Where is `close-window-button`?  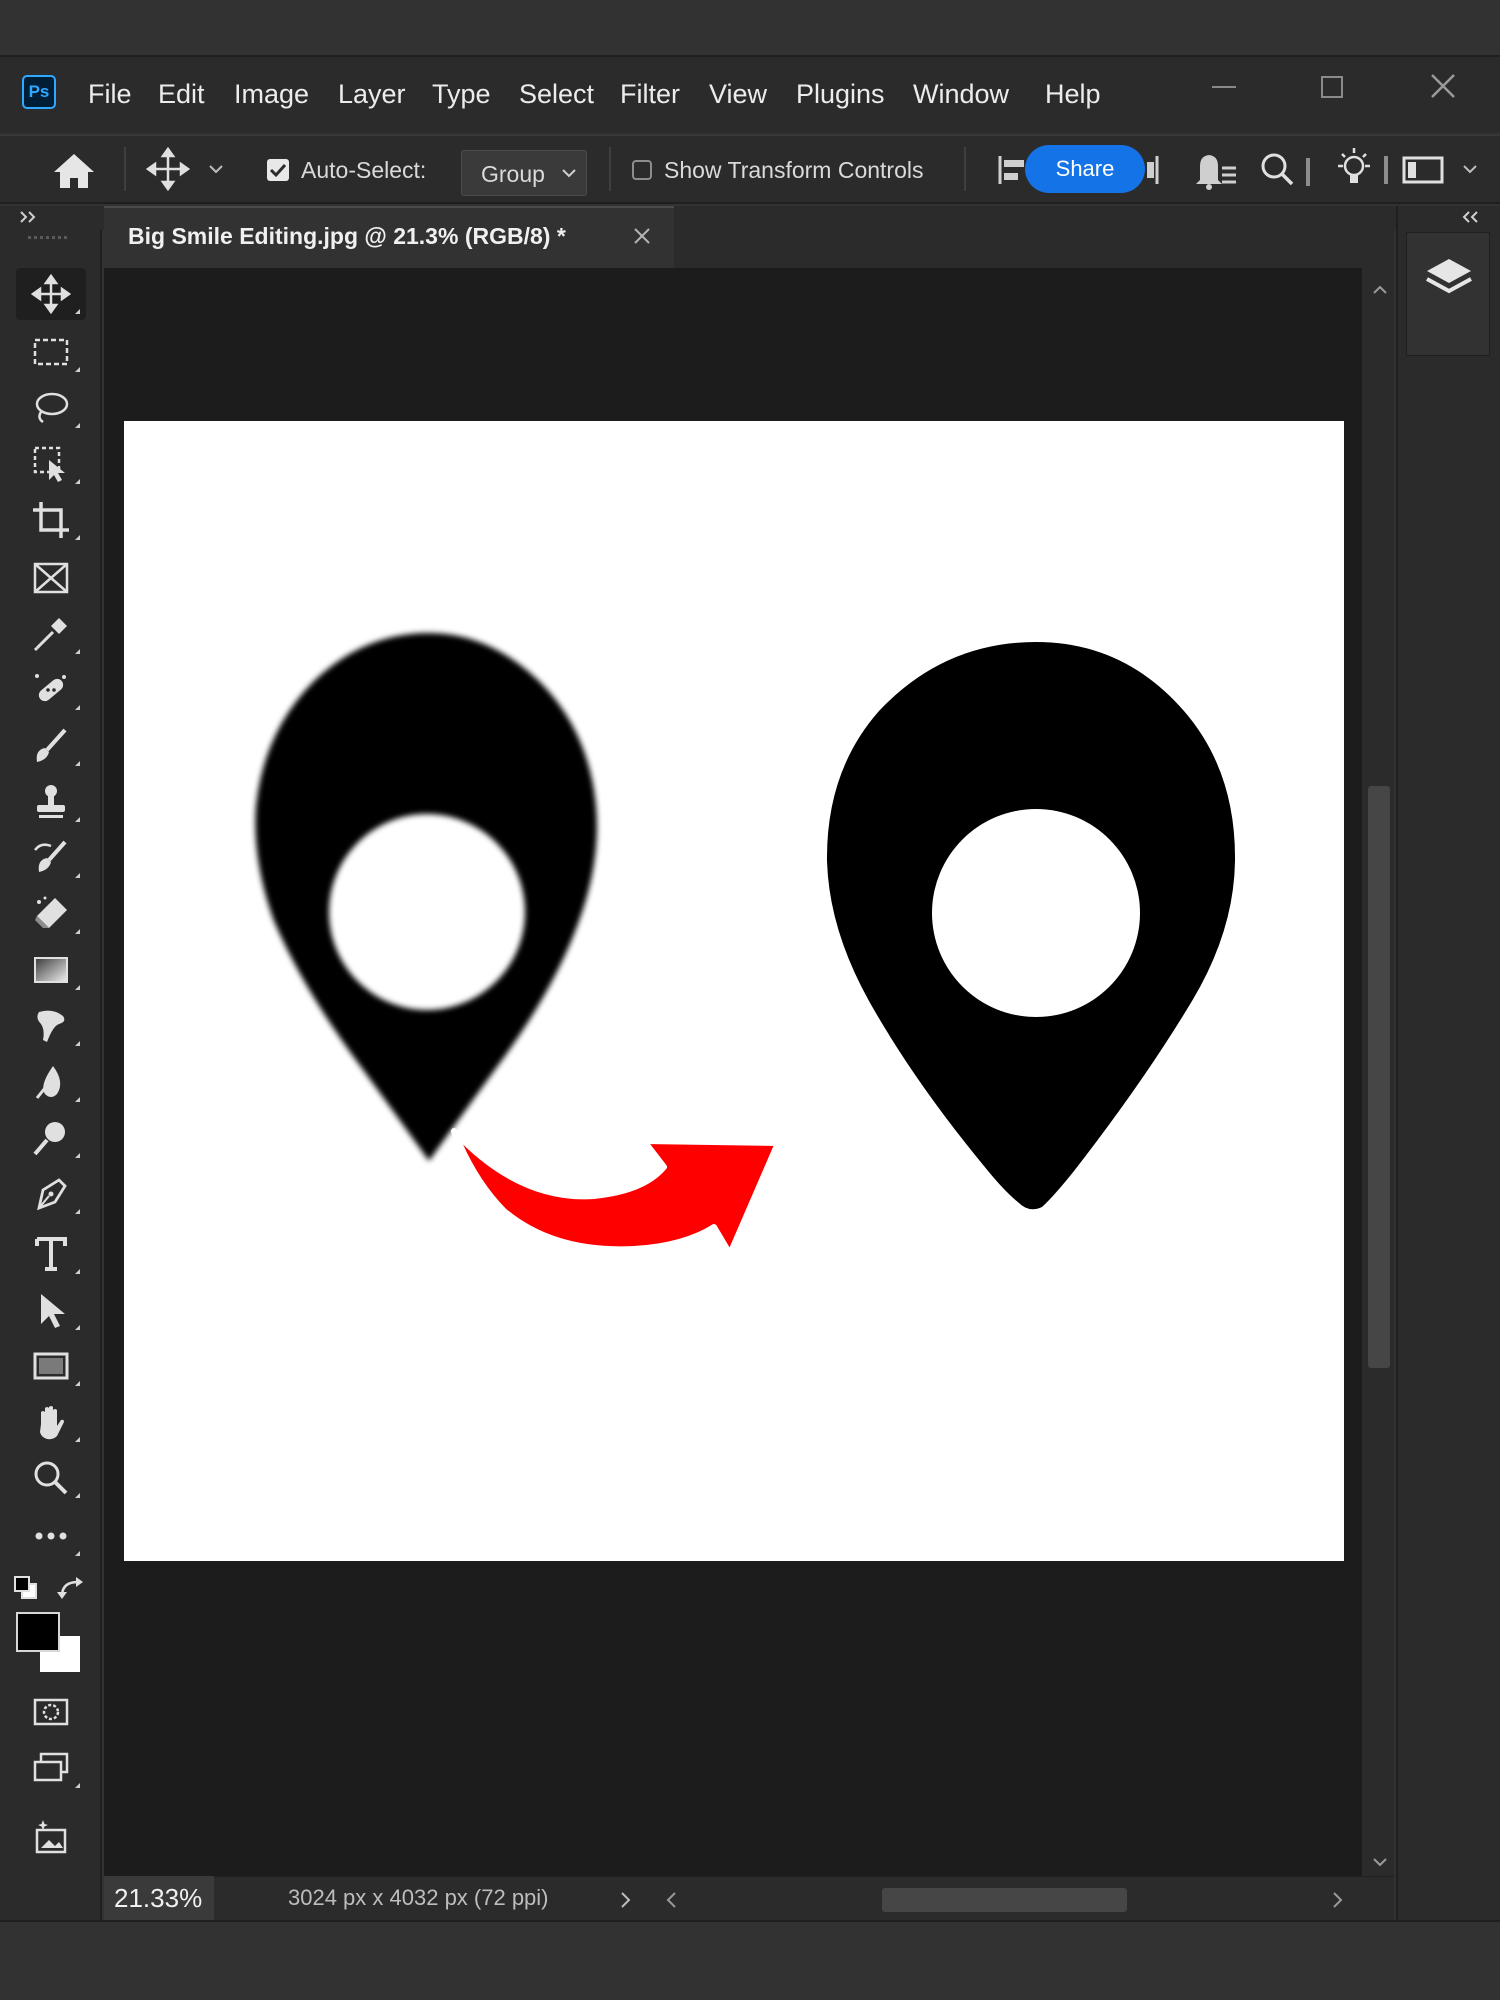 close-window-button is located at coordinates (1443, 90).